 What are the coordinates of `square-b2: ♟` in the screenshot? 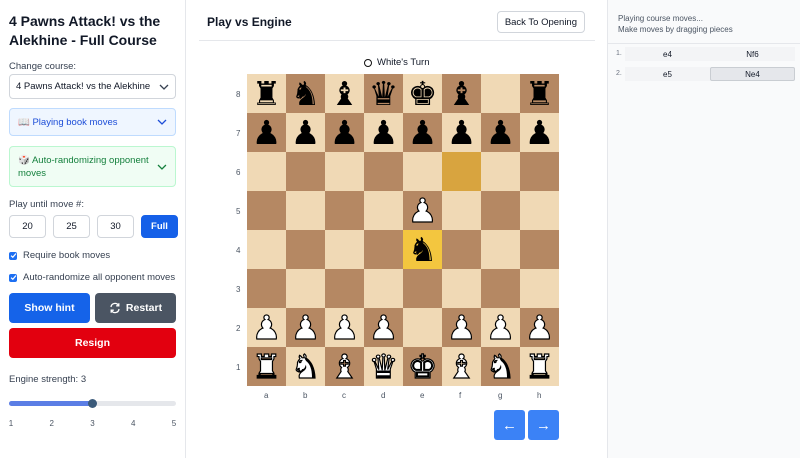 It's located at (305, 327).